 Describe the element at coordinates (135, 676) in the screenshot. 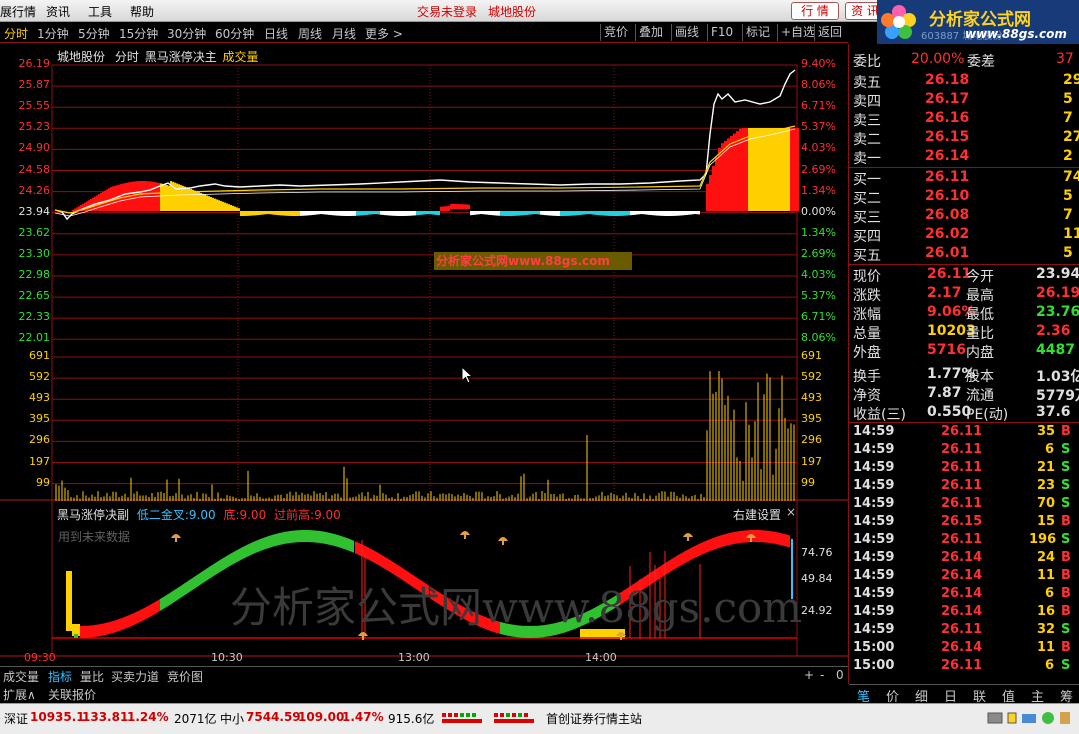

I see `tab-buy-sell-power: 买卖力道` at that location.